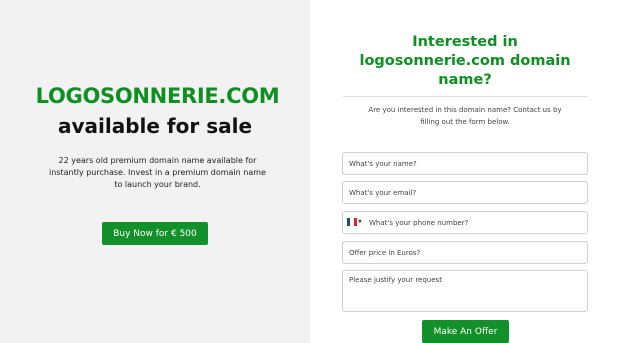  I want to click on divider, so click(465, 96).